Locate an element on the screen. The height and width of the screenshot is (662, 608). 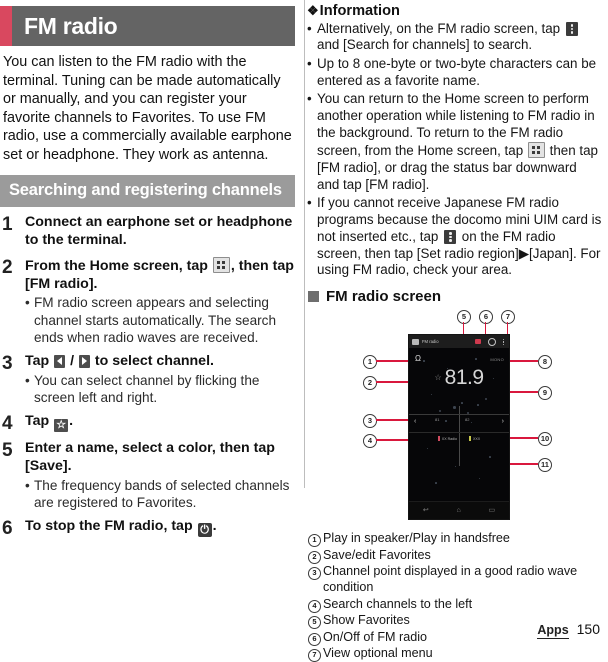
headphone-icon: Ω is located at coordinates (418, 359).